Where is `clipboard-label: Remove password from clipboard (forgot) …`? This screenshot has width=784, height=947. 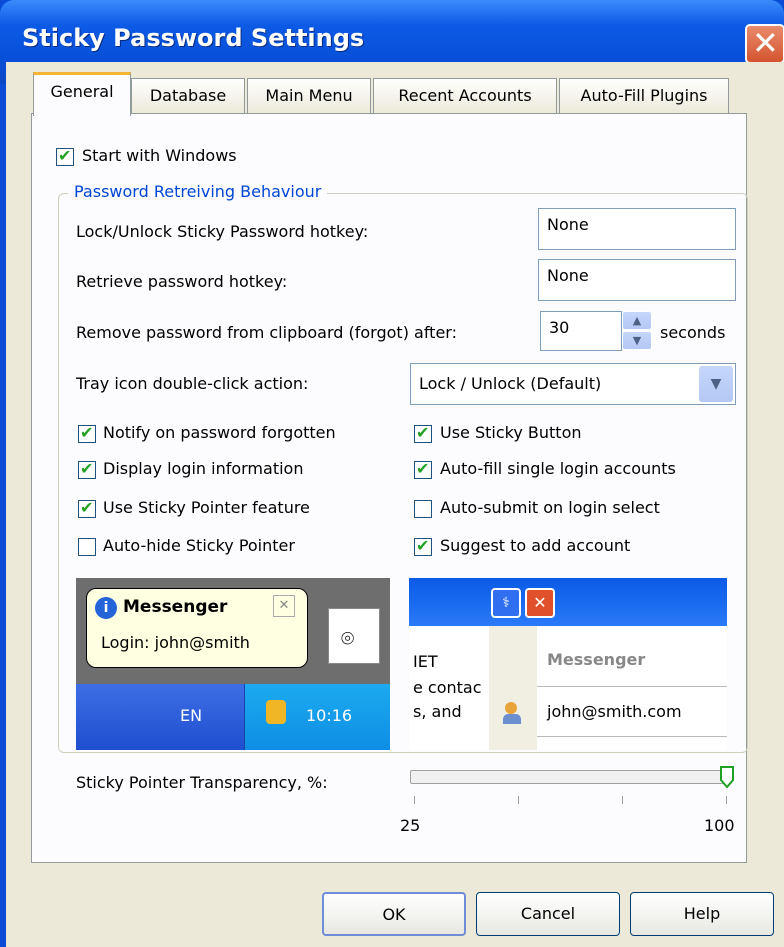
clipboard-label: Remove password from clipboard (forgot) … is located at coordinates (266, 332).